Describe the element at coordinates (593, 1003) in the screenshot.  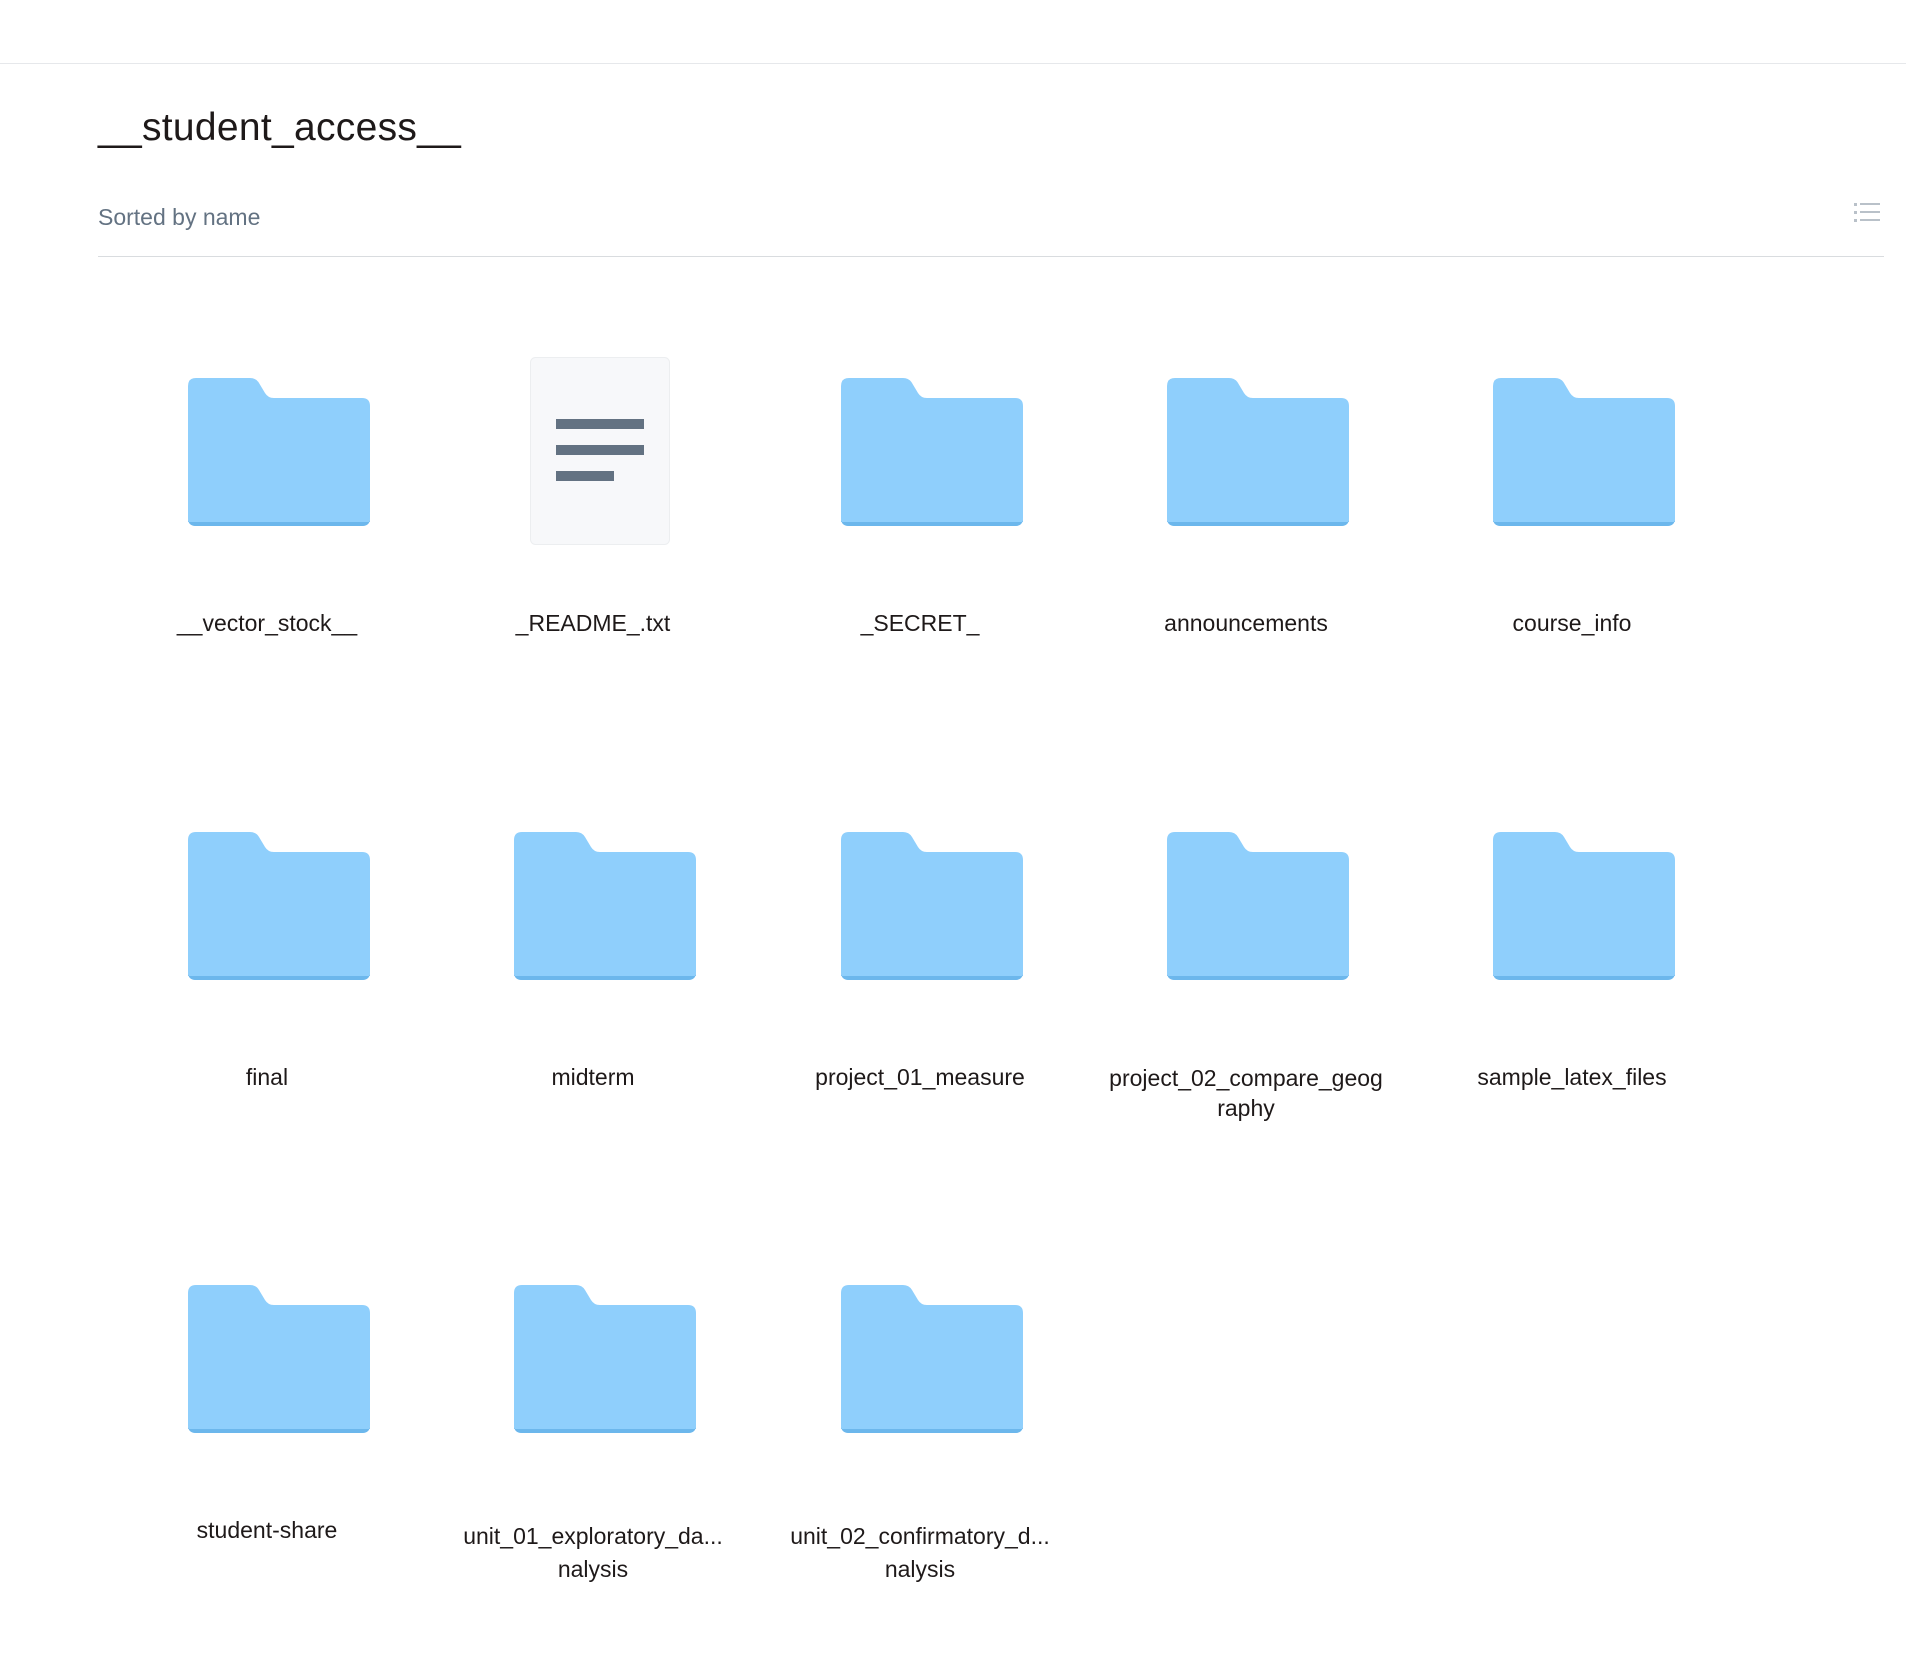
I see `grid-item-midterm: midterm` at that location.